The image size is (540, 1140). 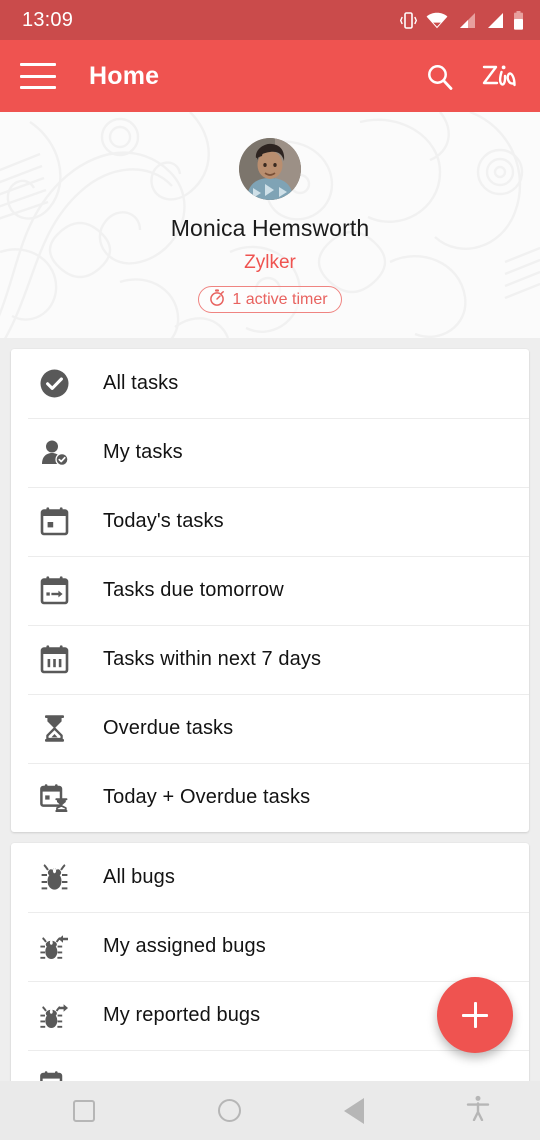 I want to click on add-button, so click(x=475, y=1015).